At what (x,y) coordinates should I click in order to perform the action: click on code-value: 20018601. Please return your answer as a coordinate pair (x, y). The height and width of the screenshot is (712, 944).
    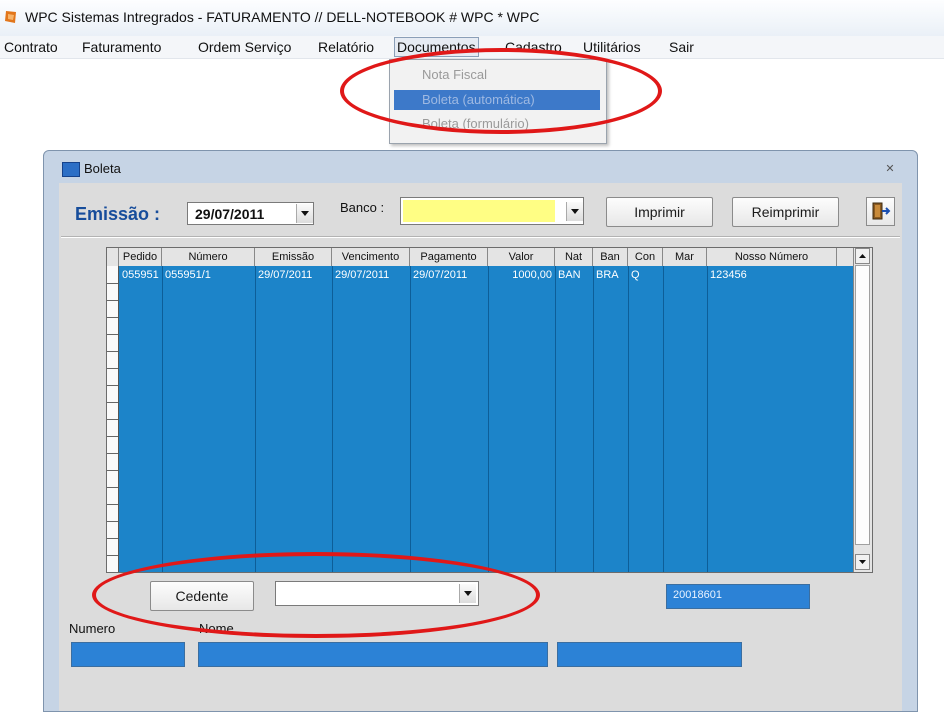
    Looking at the image, I should click on (697, 595).